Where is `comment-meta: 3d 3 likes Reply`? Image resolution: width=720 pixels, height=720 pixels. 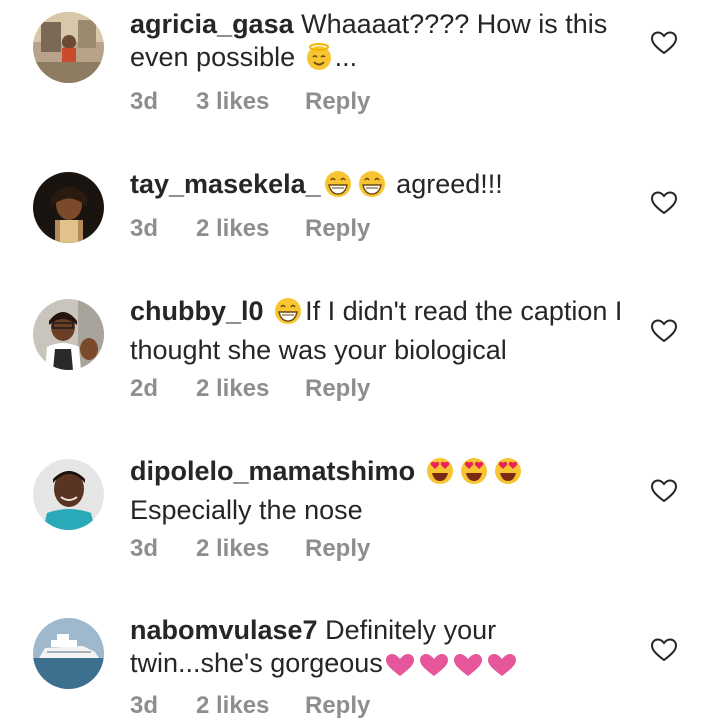 comment-meta: 3d 3 likes Reply is located at coordinates (250, 102).